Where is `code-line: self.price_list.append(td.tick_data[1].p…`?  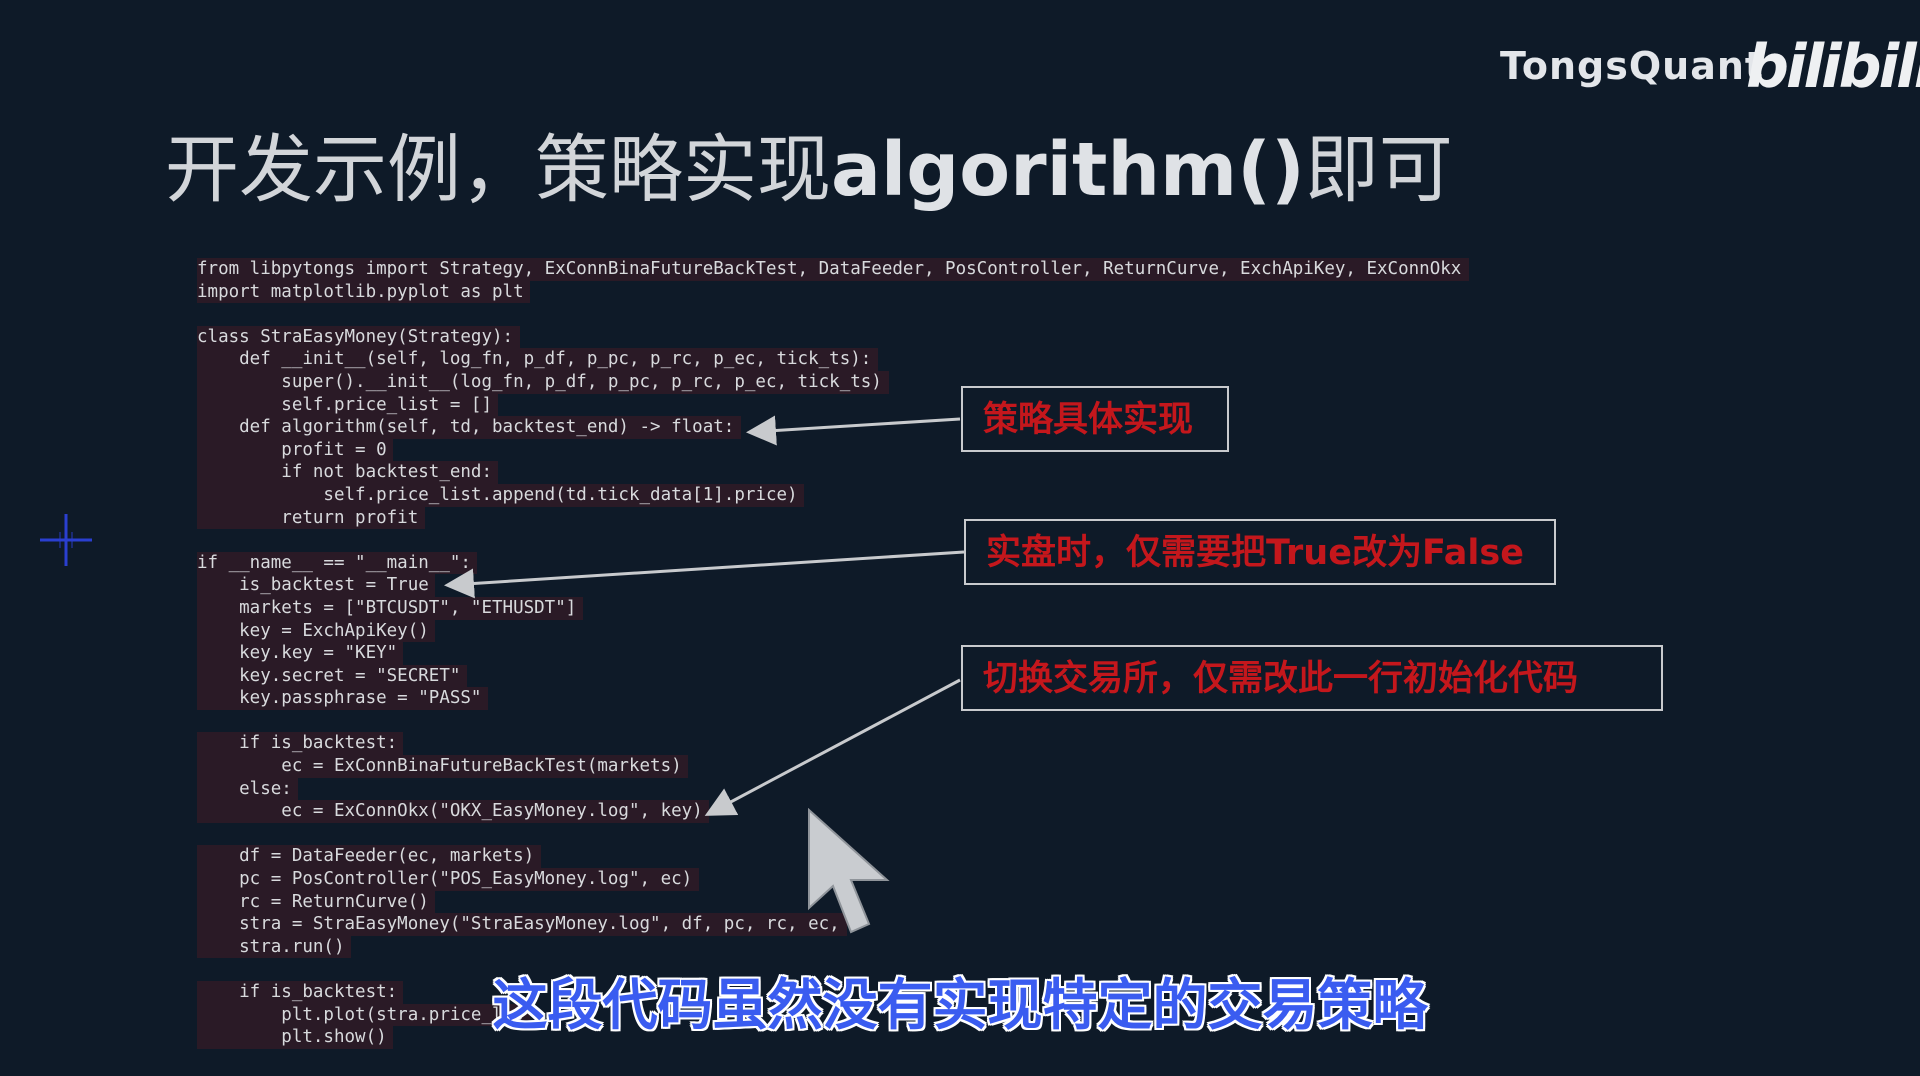 code-line: self.price_list.append(td.tick_data[1].p… is located at coordinates (501, 495).